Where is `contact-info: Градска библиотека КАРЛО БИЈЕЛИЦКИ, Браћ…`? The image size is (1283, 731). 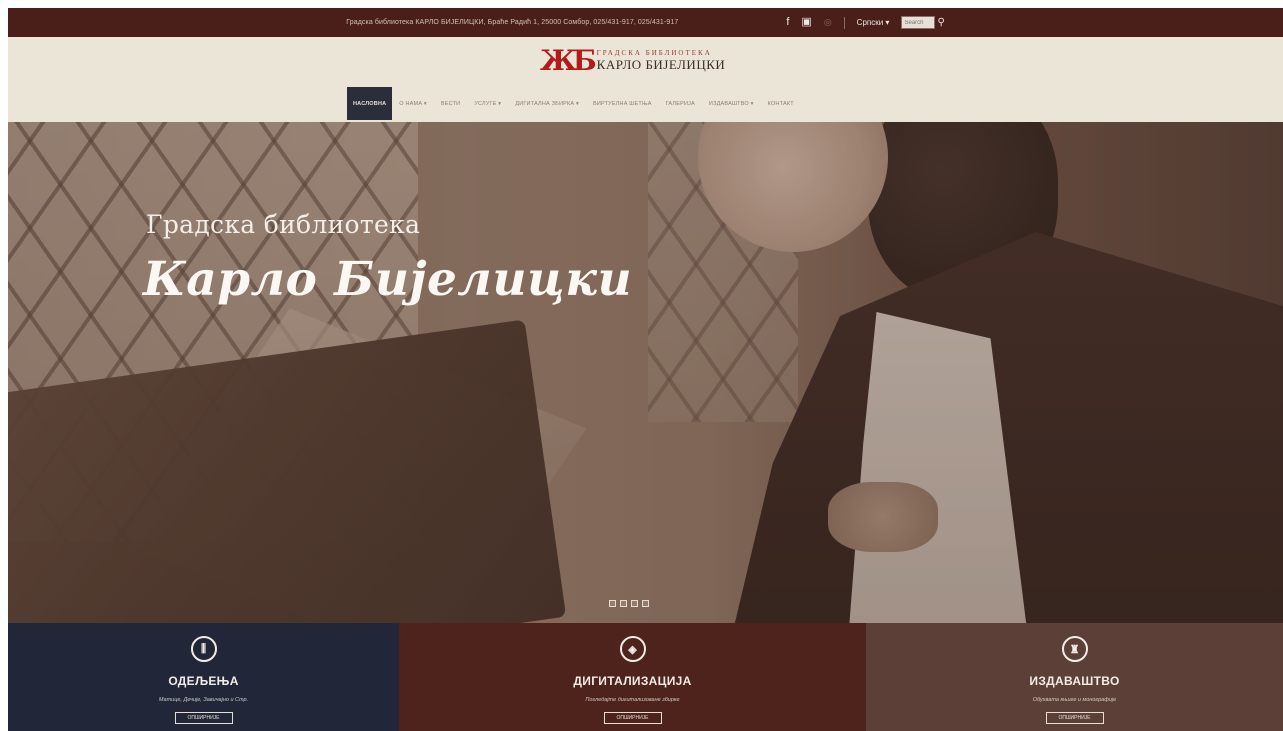
contact-info: Градска библиотека КАРЛО БИЈЕЛИЦКИ, Браћ… is located at coordinates (512, 22).